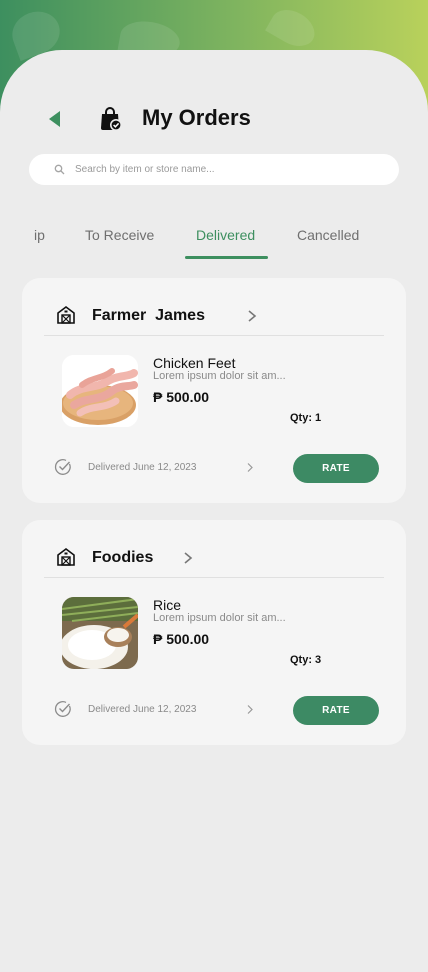 The image size is (428, 972). What do you see at coordinates (111, 119) in the screenshot?
I see `shopping-bag-check-icon` at bounding box center [111, 119].